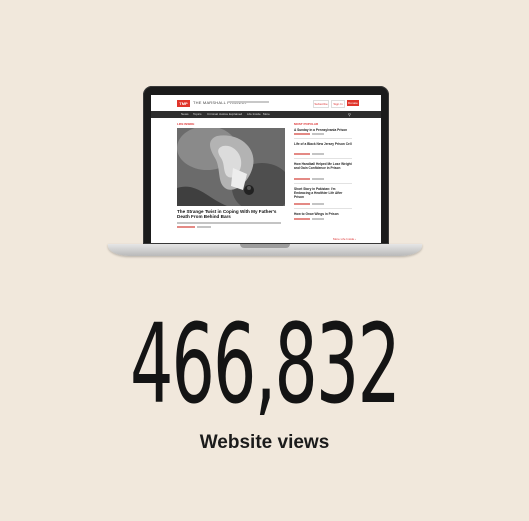 The width and height of the screenshot is (529, 521). Describe the element at coordinates (349, 114) in the screenshot. I see `search-icon: ⚲` at that location.